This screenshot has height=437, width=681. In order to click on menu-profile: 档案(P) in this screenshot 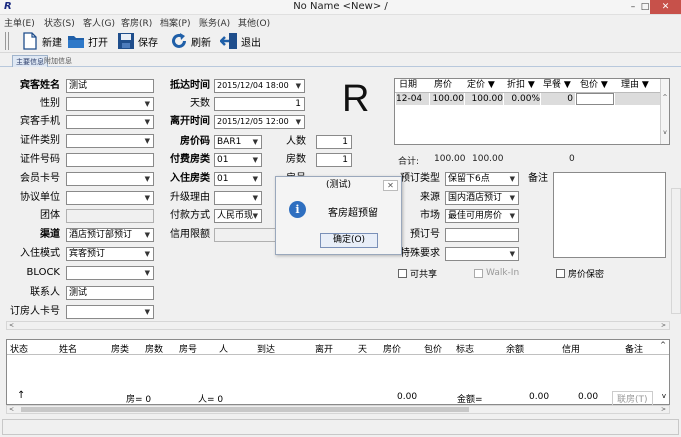, I will do `click(175, 22)`.